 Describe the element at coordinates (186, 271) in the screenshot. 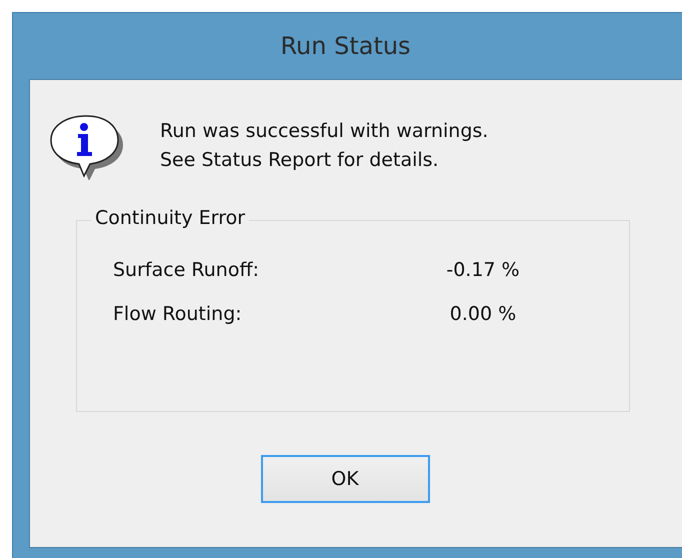

I see `row-label: Surface Runoff:` at that location.